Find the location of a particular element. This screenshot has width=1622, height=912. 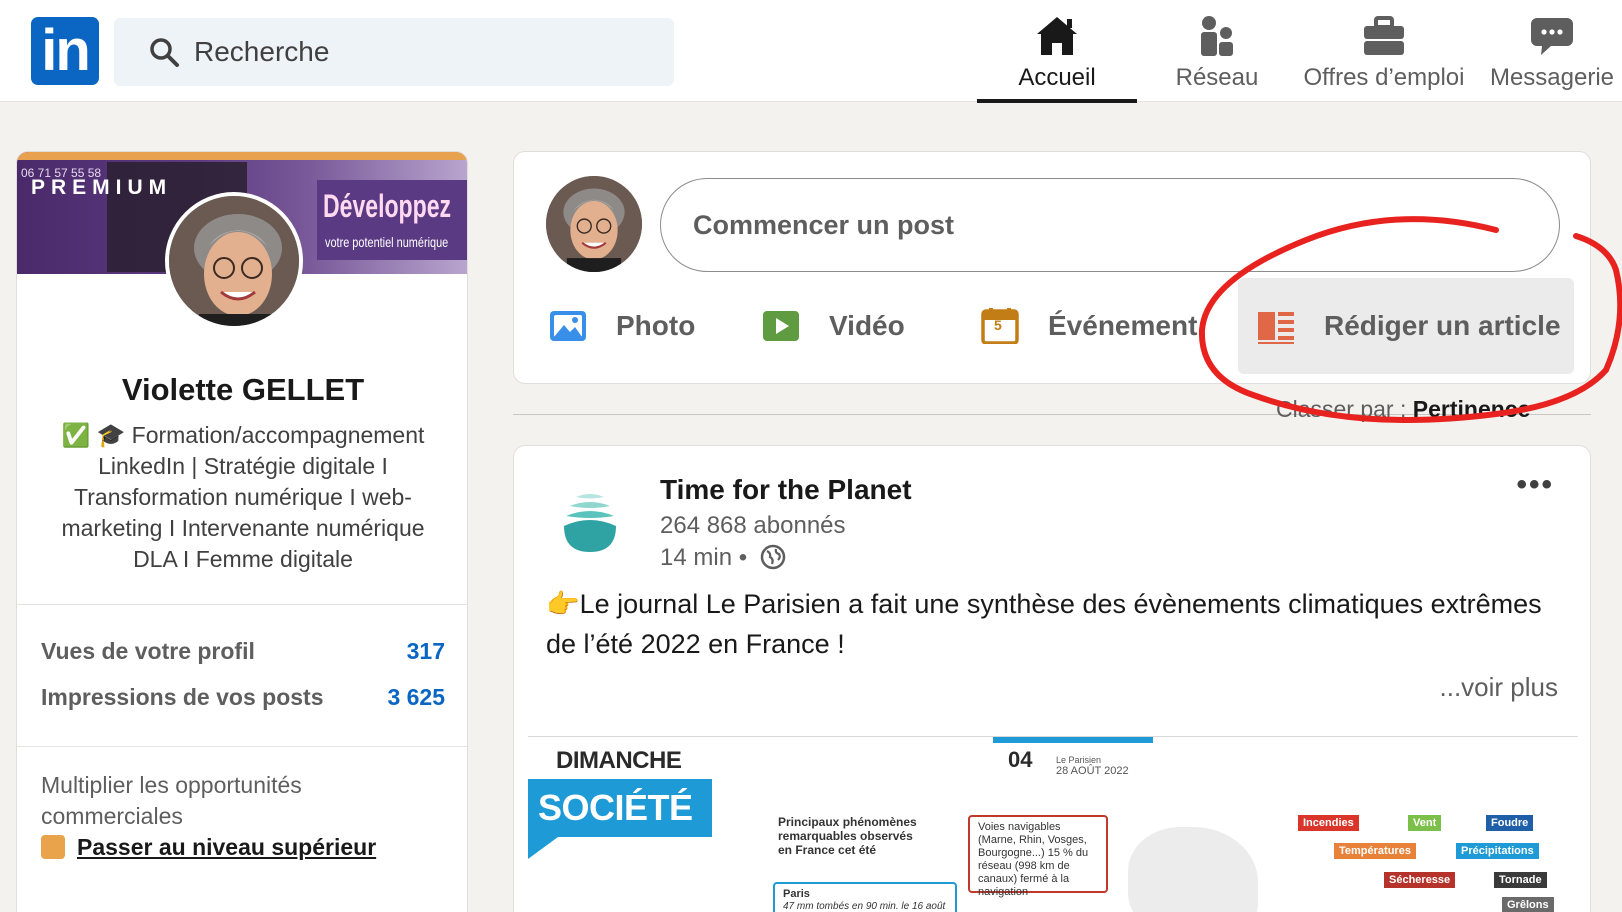

profile-avatar is located at coordinates (234, 261).